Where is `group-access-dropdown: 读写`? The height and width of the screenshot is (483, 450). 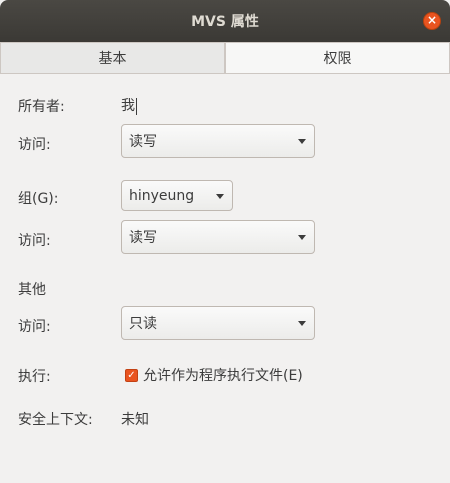
group-access-dropdown: 读写 is located at coordinates (218, 237).